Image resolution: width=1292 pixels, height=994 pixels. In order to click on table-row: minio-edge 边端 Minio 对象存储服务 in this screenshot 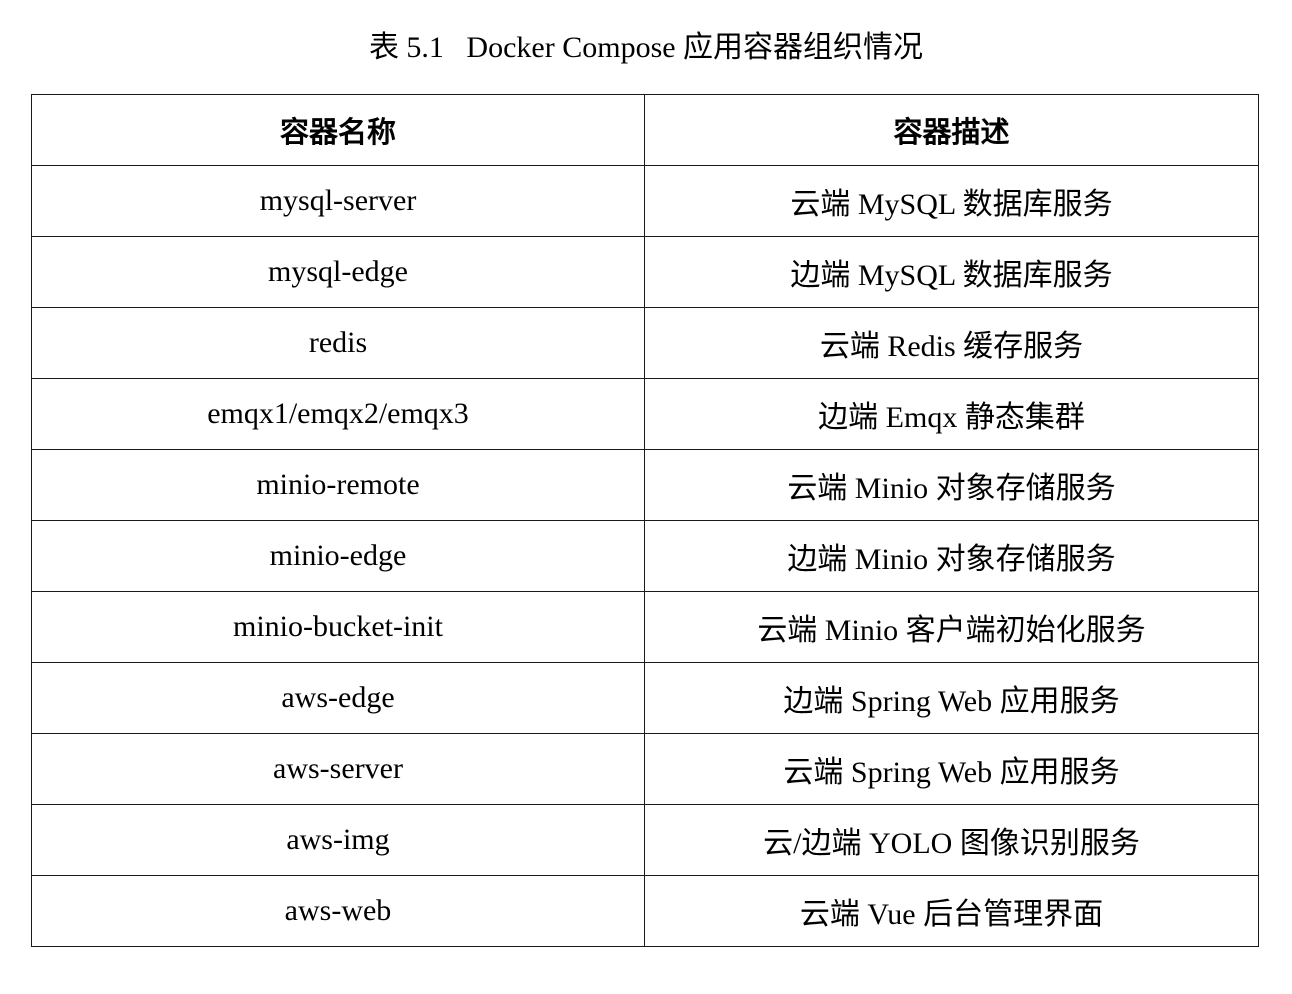, I will do `click(645, 556)`.